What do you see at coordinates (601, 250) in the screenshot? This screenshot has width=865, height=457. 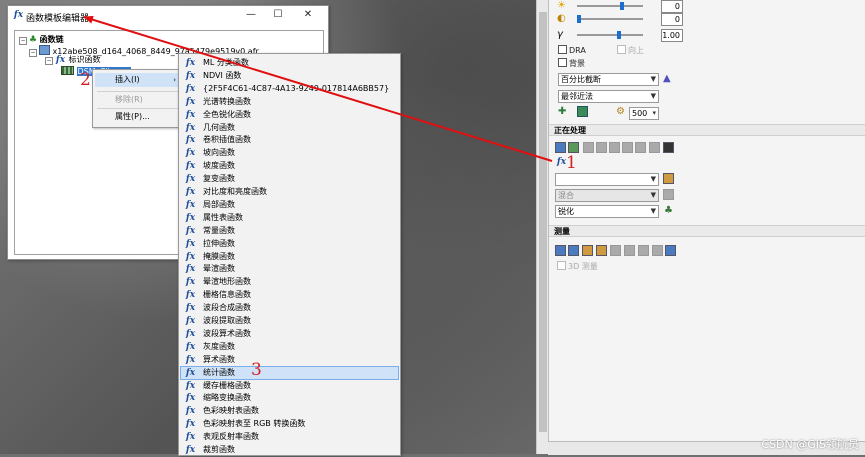 I see `measure-point-icon` at bounding box center [601, 250].